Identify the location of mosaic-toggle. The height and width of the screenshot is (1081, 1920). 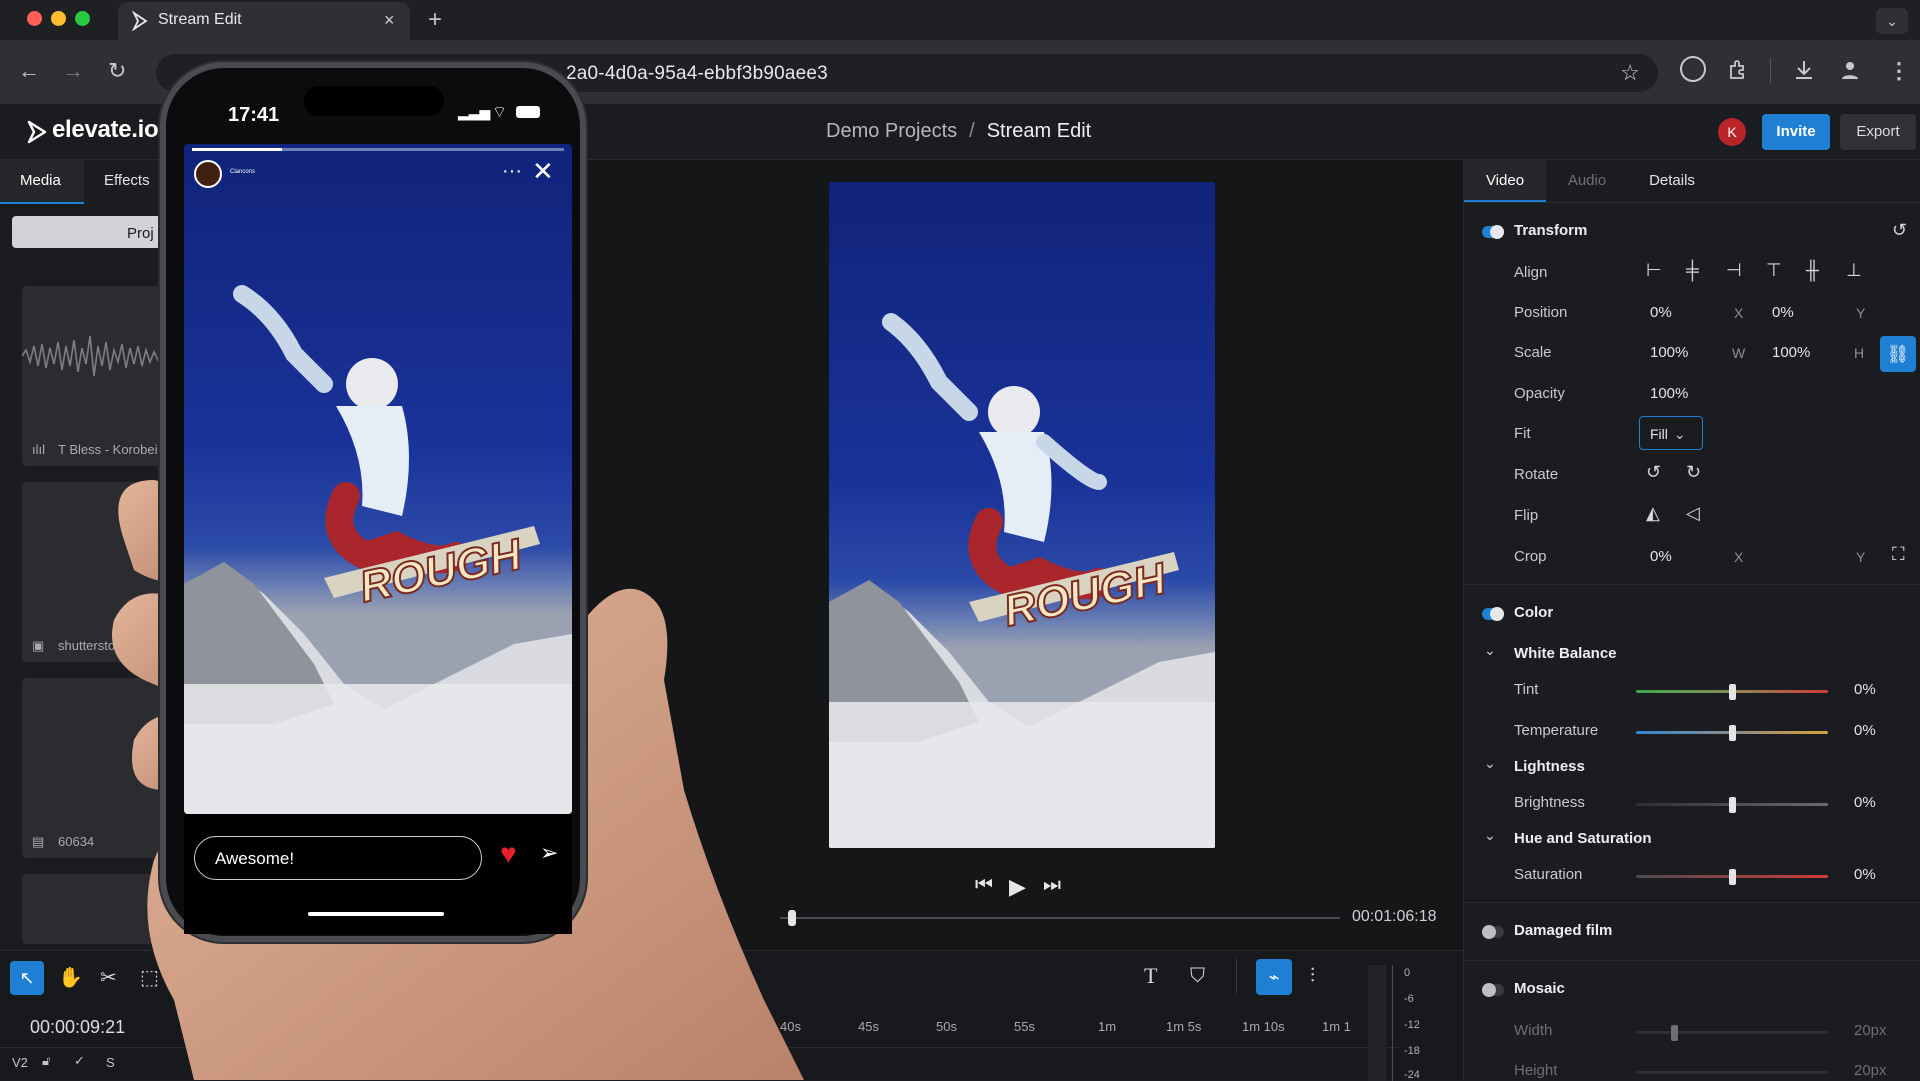
(1493, 990).